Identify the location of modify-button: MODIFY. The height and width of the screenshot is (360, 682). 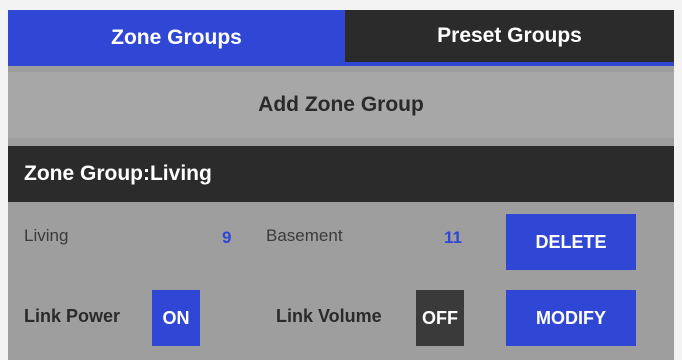
(571, 318).